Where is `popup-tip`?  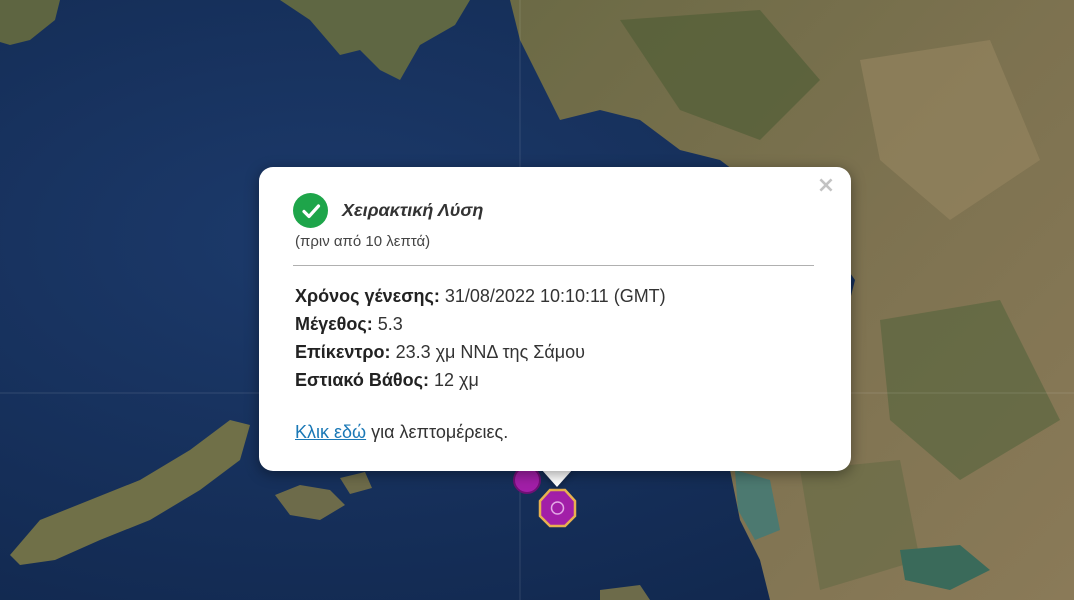 popup-tip is located at coordinates (557, 478).